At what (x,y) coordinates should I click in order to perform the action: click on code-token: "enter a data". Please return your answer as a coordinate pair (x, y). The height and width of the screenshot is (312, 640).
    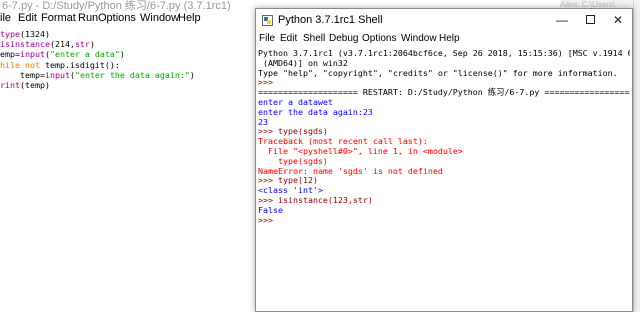
    Looking at the image, I should click on (84, 54).